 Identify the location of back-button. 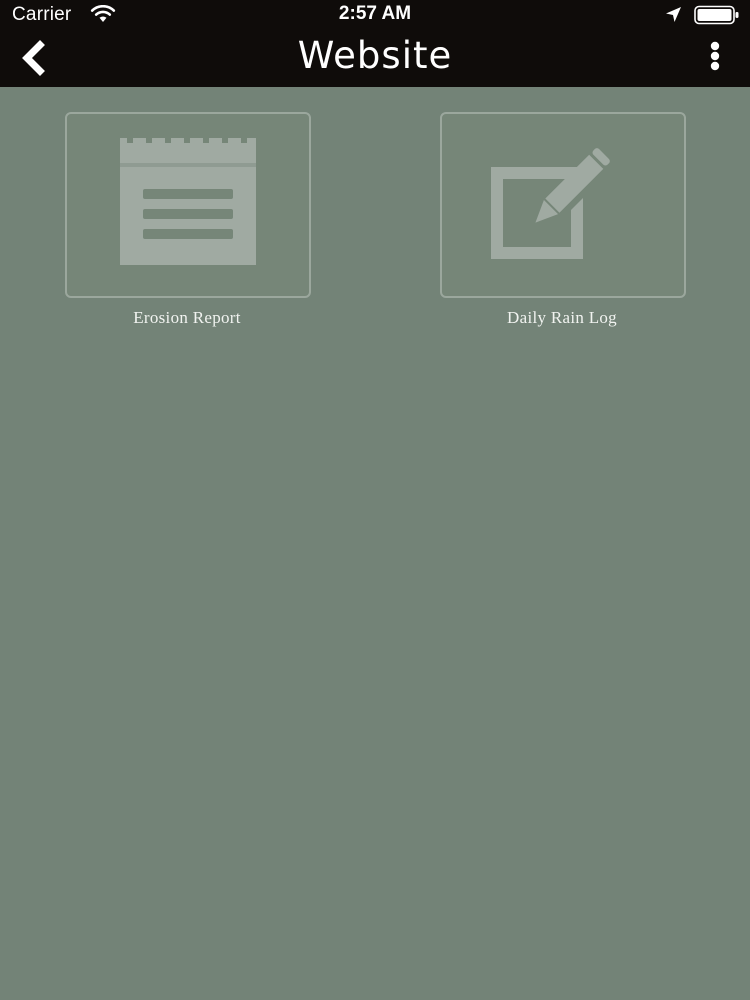
(38, 58).